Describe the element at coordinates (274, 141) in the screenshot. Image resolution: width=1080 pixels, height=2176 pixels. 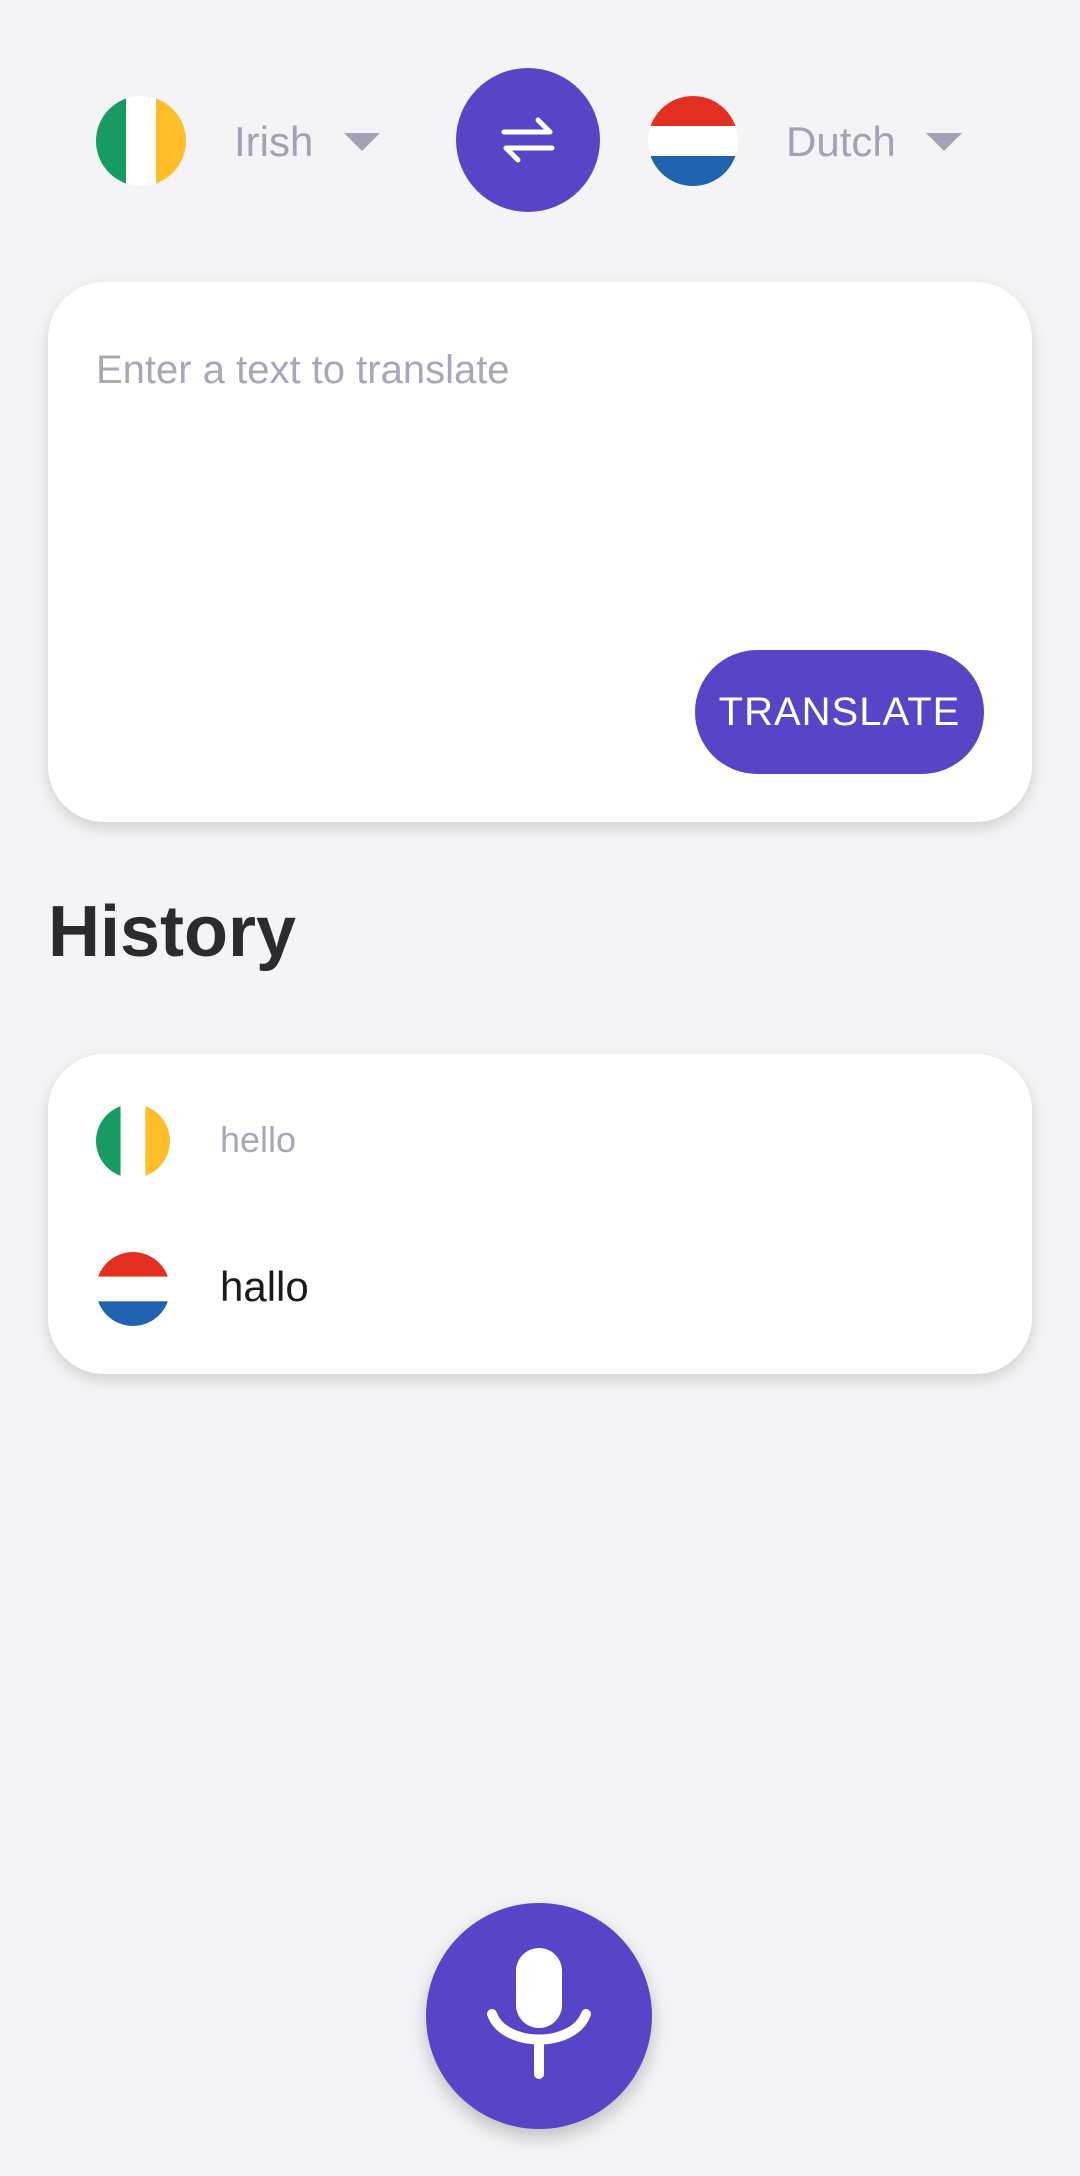
I see `source-language-label: Irish` at that location.